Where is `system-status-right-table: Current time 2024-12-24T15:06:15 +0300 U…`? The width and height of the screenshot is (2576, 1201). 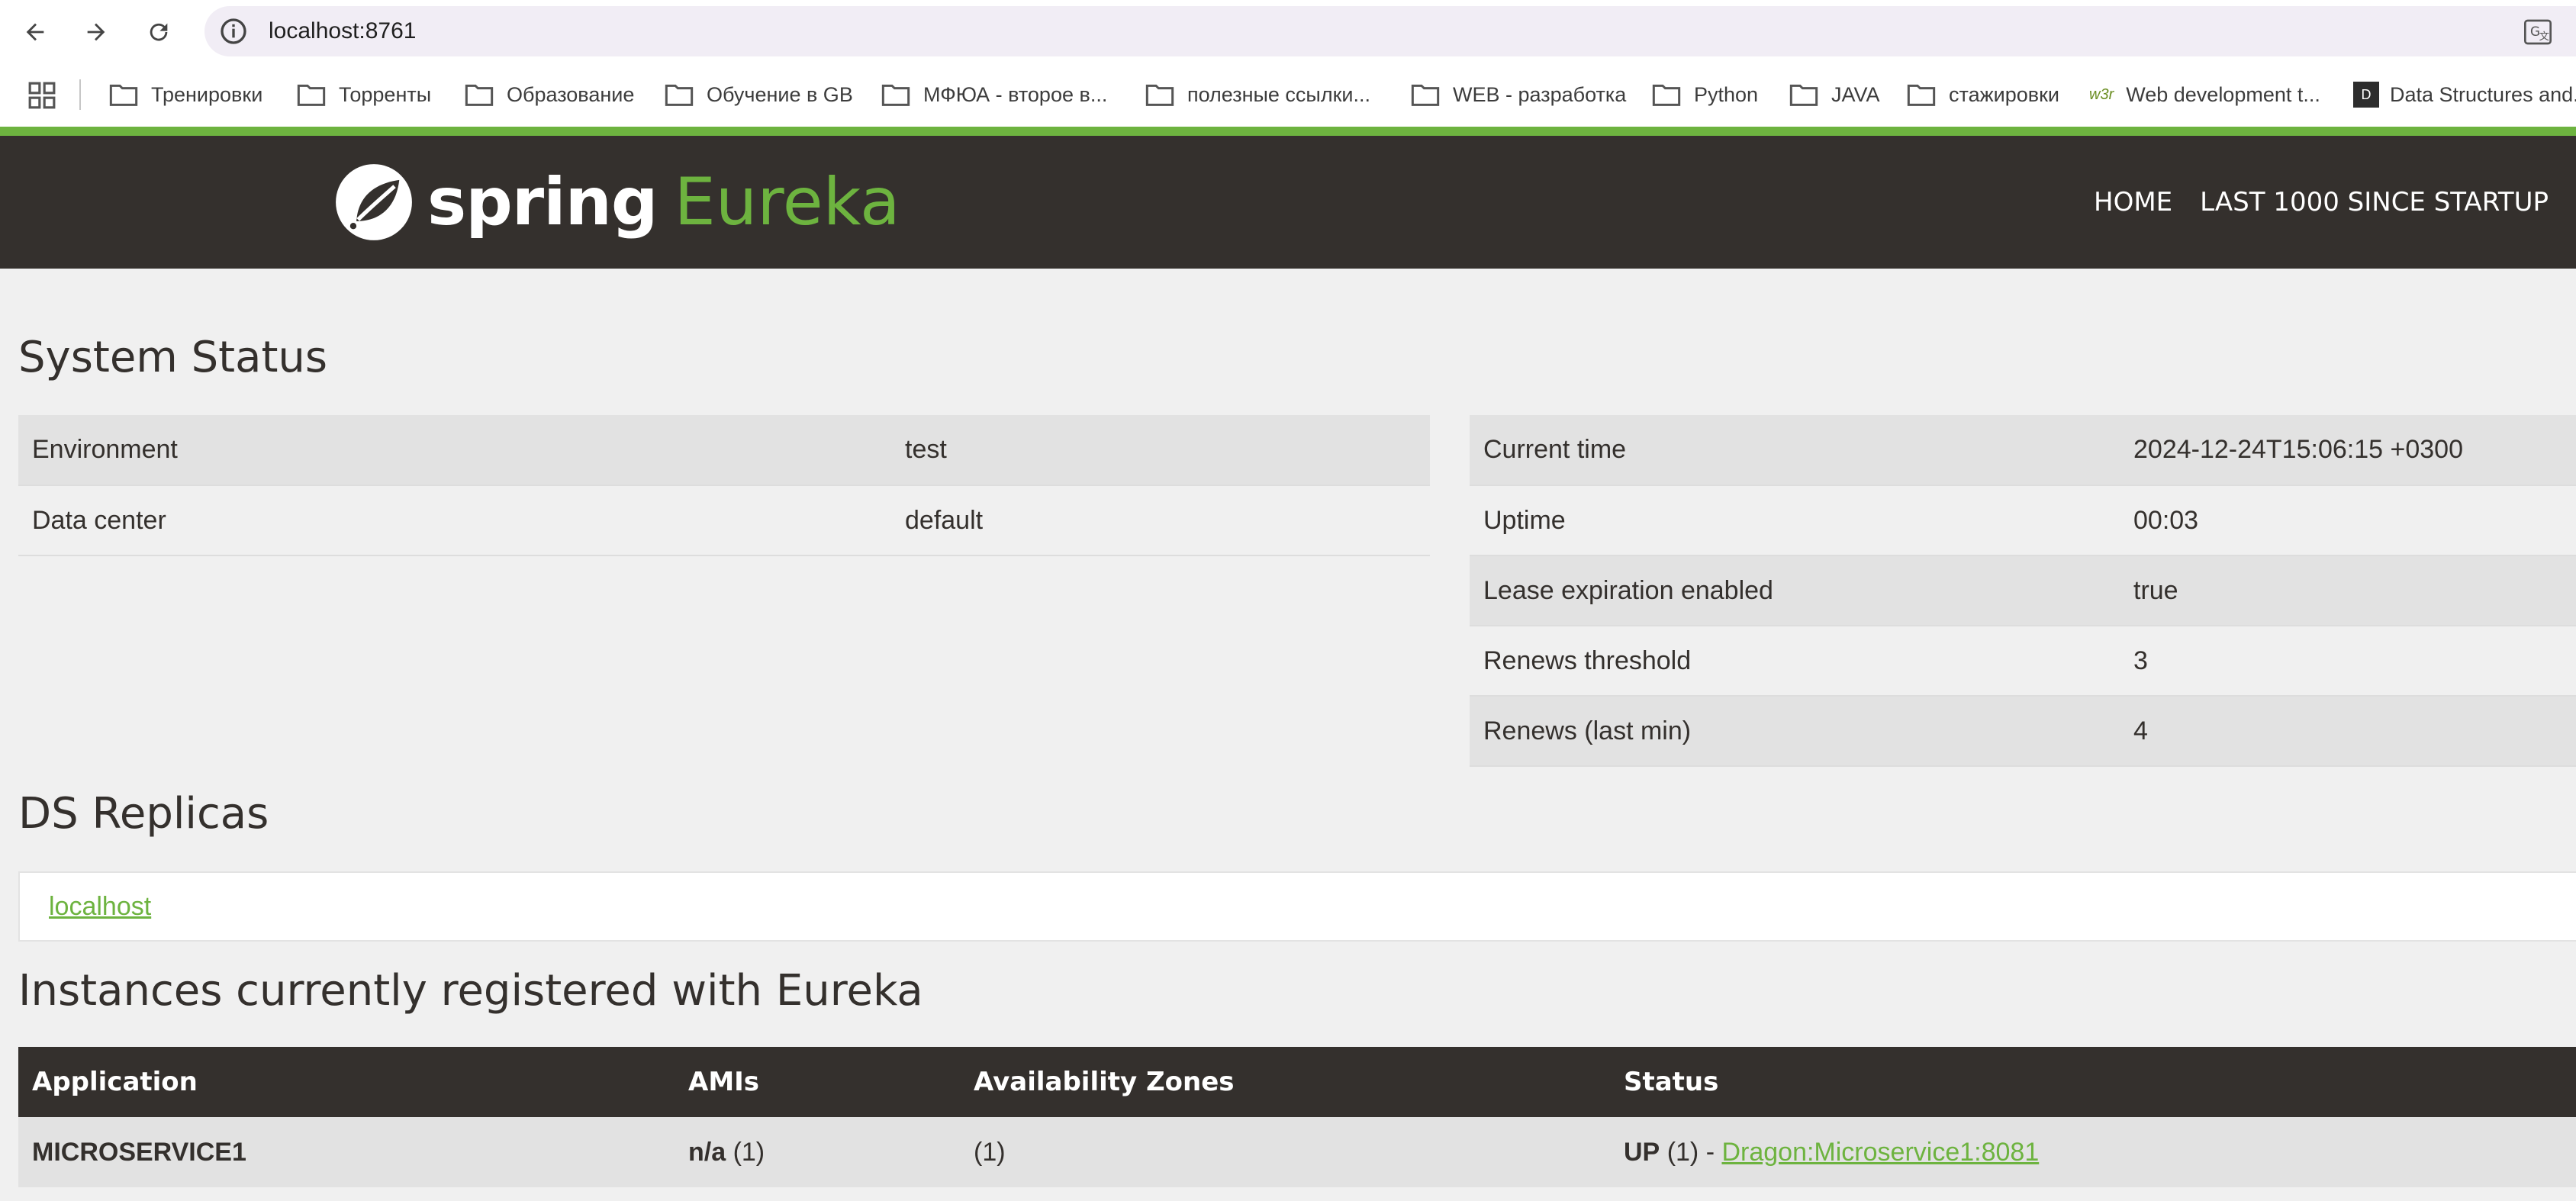
system-status-right-table: Current time 2024-12-24T15:06:15 +0300 U… is located at coordinates (2023, 591).